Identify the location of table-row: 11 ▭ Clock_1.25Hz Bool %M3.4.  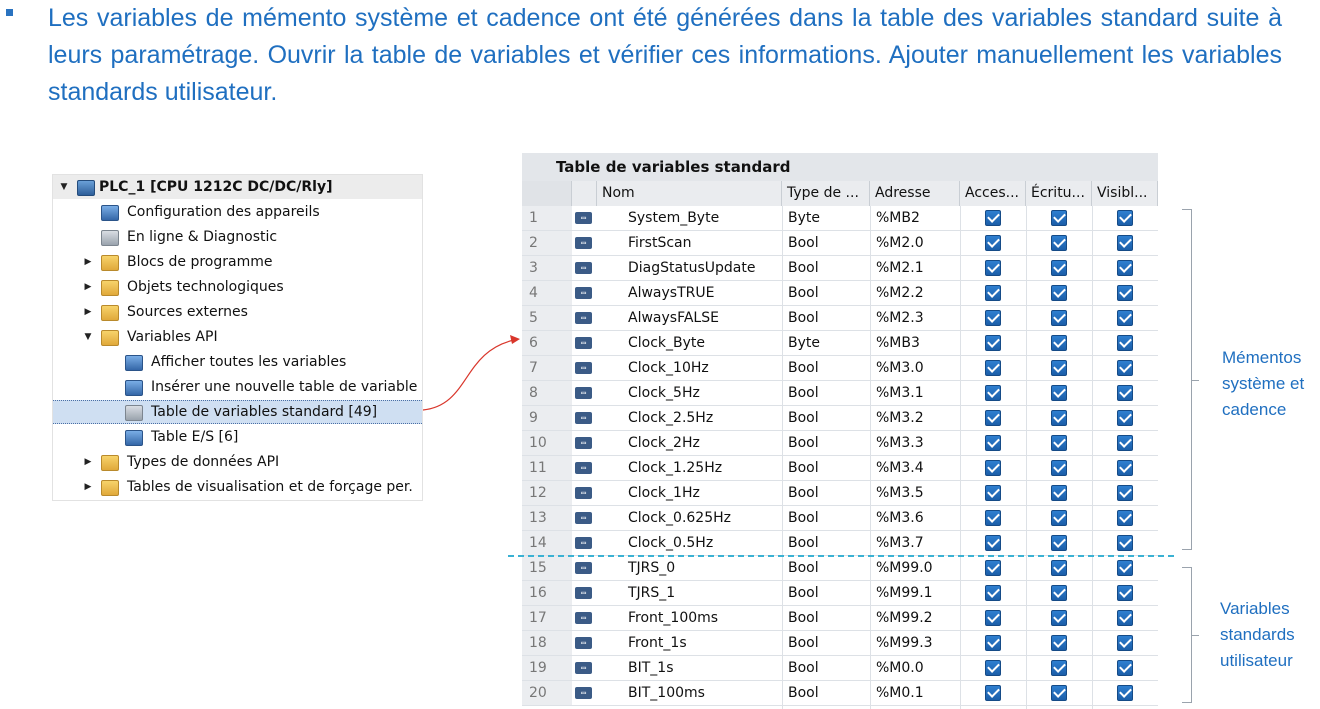
(840, 468).